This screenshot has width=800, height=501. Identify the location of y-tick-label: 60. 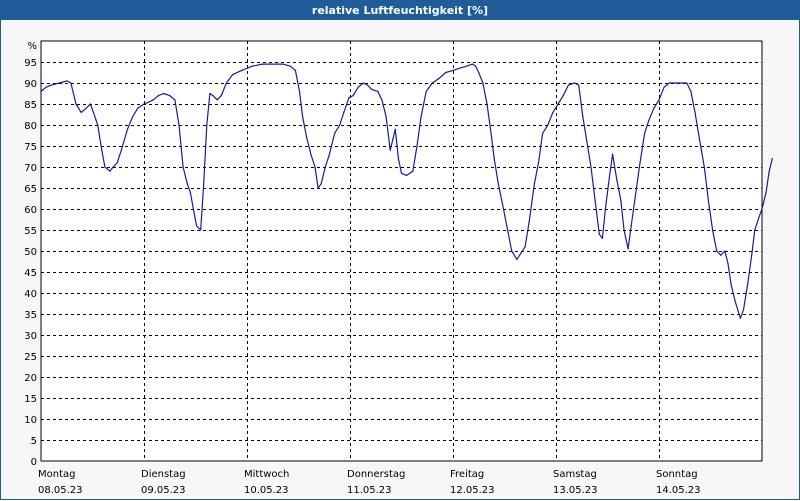
(30, 210).